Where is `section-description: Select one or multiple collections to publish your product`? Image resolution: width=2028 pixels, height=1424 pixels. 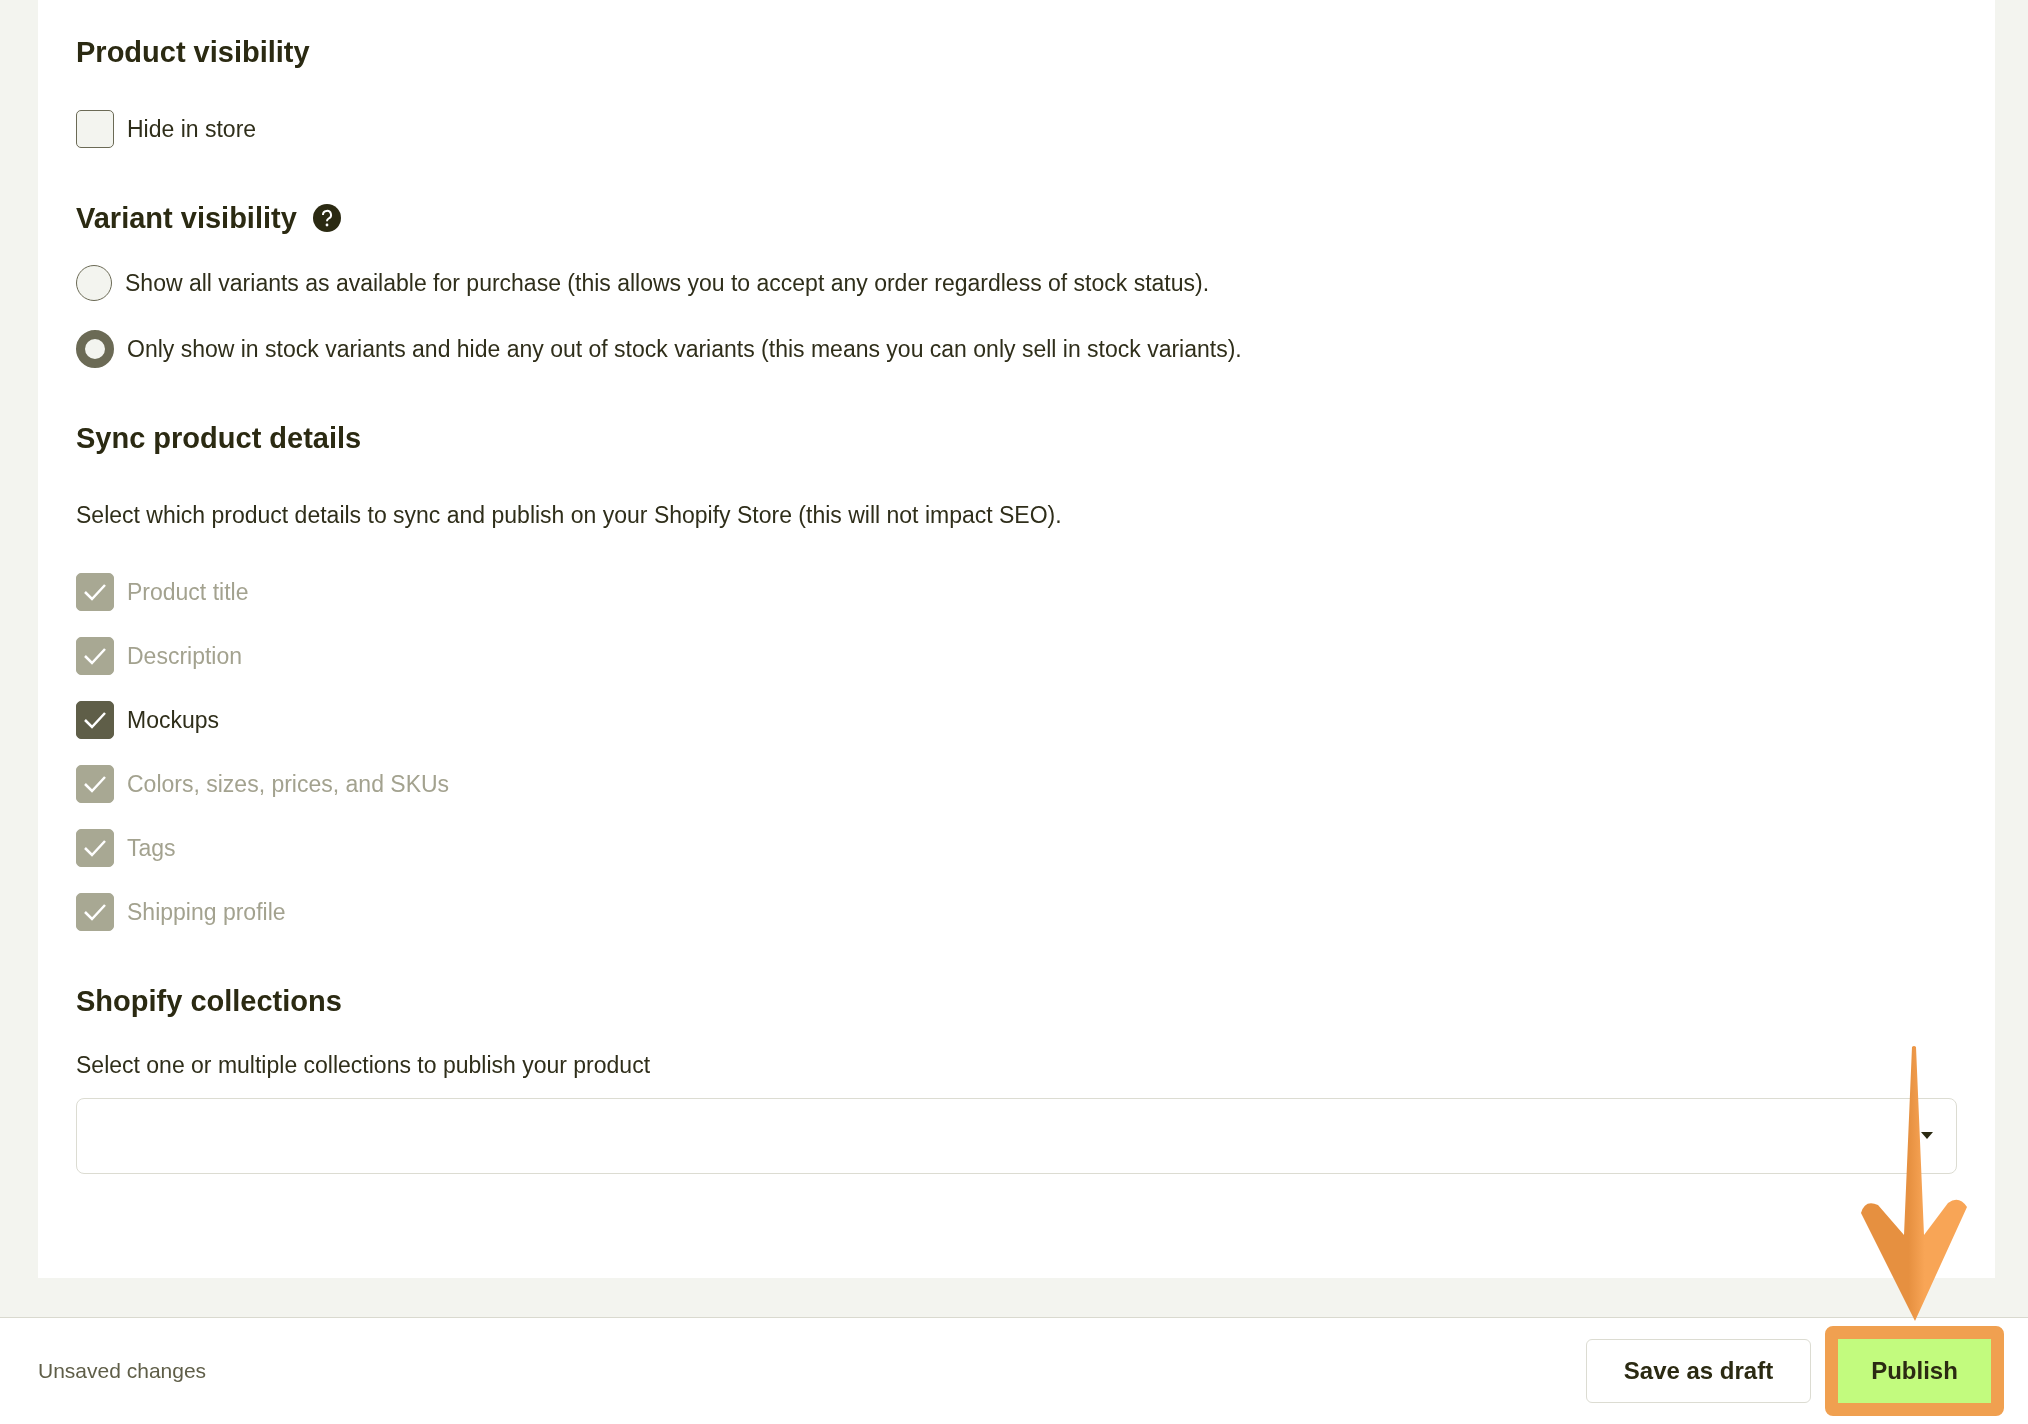
section-description: Select one or multiple collections to publish your product is located at coordinates (364, 1065).